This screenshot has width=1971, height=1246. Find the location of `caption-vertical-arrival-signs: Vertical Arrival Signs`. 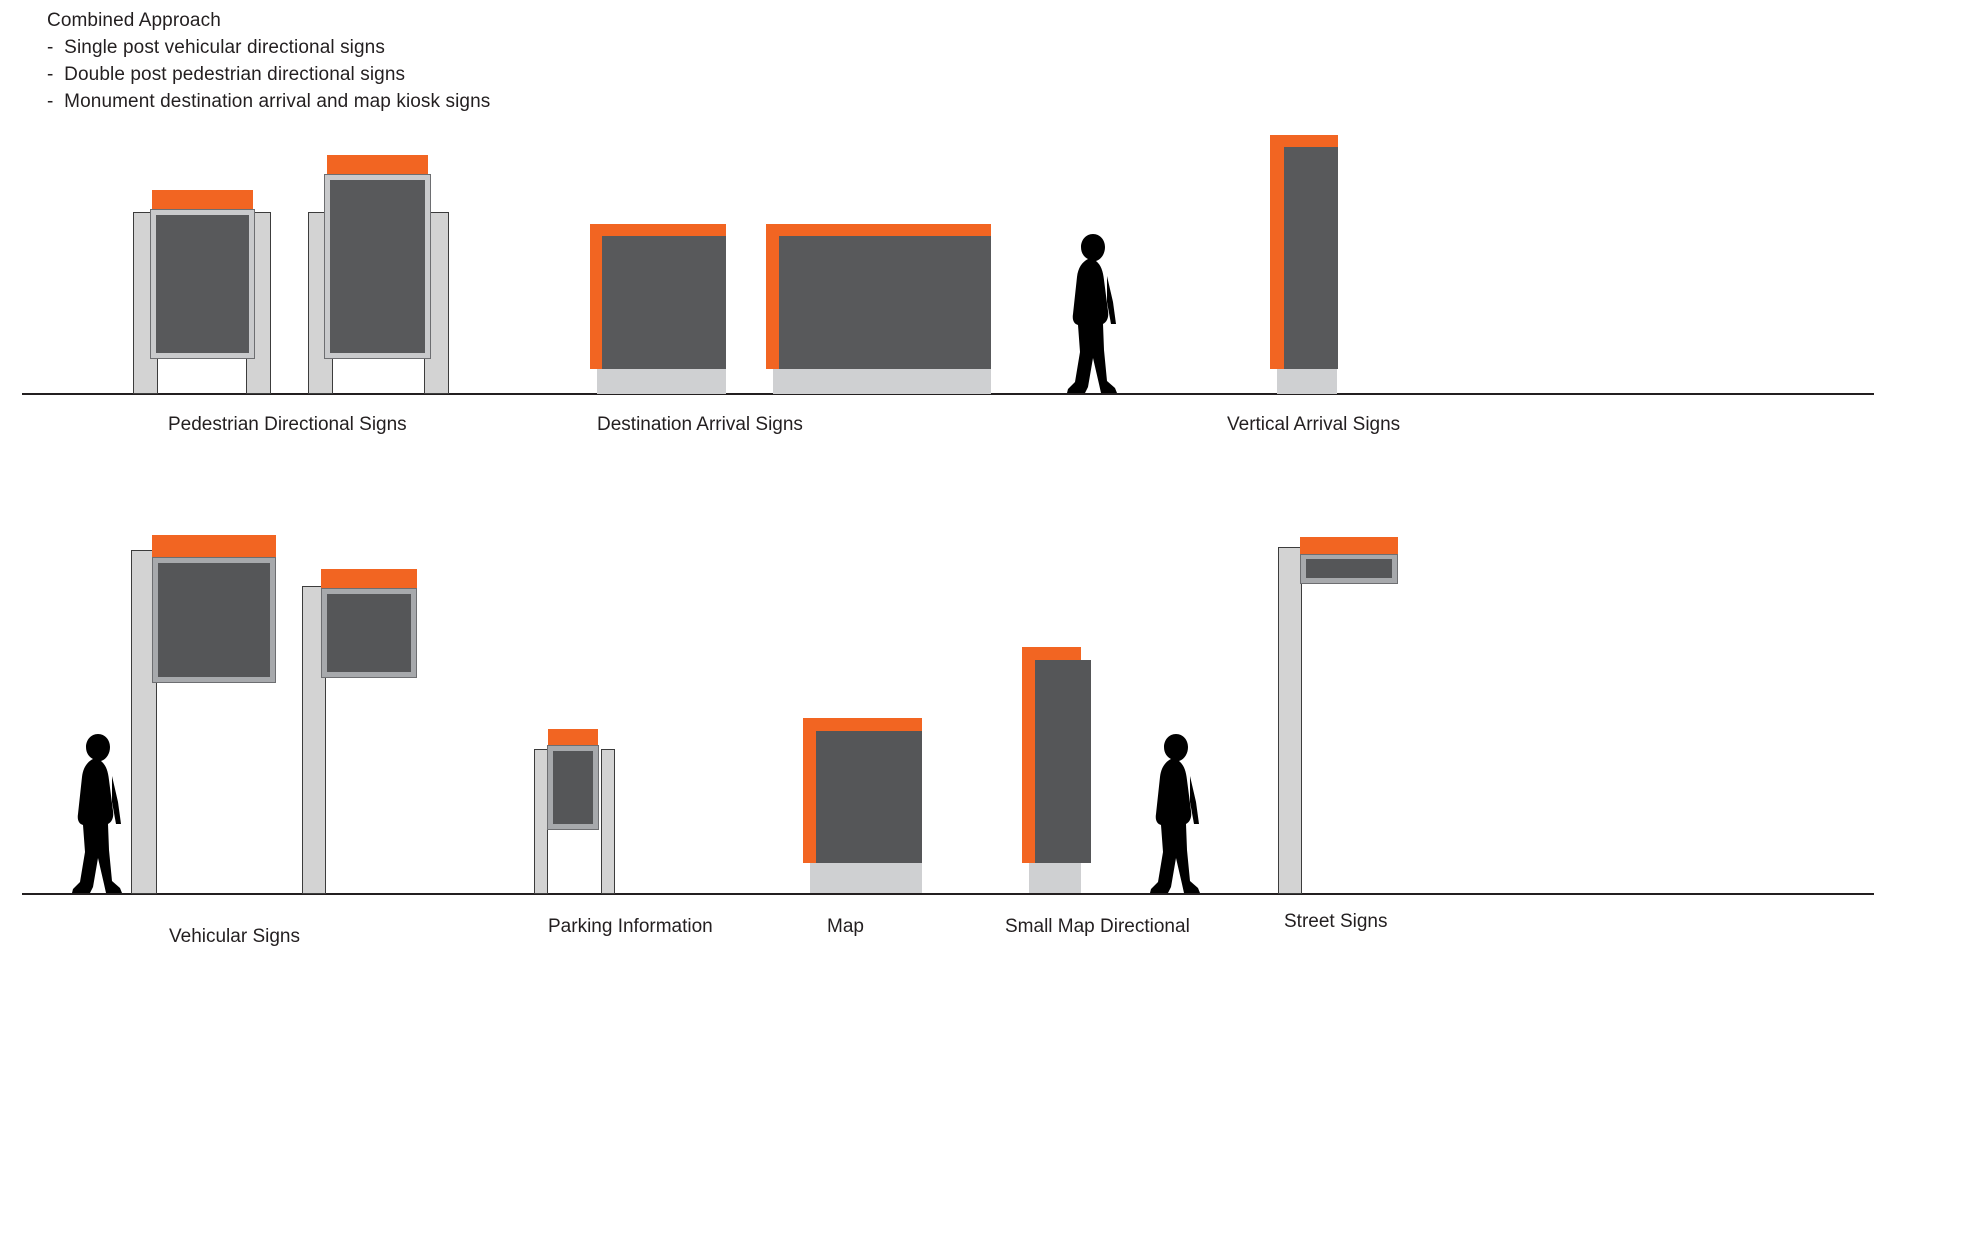

caption-vertical-arrival-signs: Vertical Arrival Signs is located at coordinates (1314, 424).